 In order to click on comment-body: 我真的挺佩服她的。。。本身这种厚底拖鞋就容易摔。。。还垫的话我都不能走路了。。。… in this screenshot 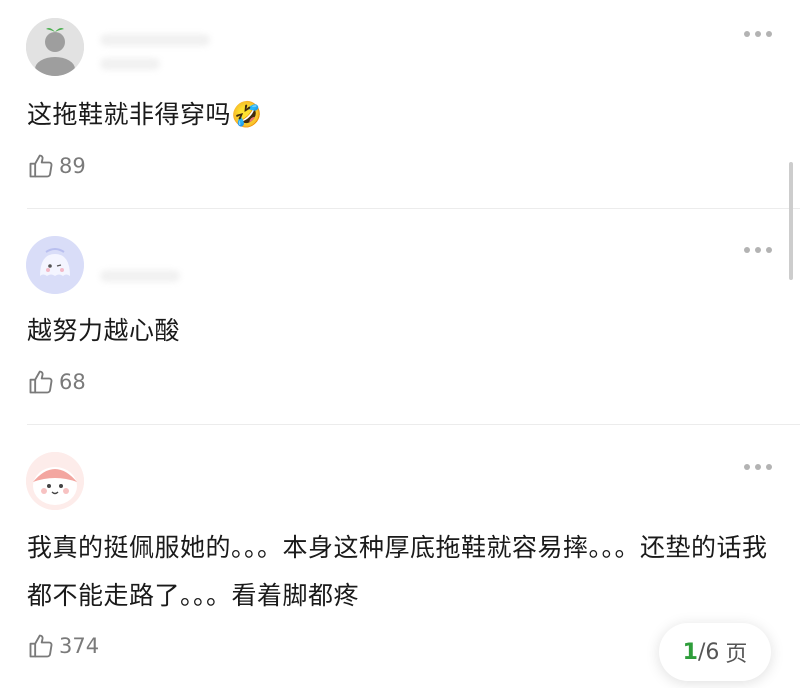, I will do `click(397, 571)`.